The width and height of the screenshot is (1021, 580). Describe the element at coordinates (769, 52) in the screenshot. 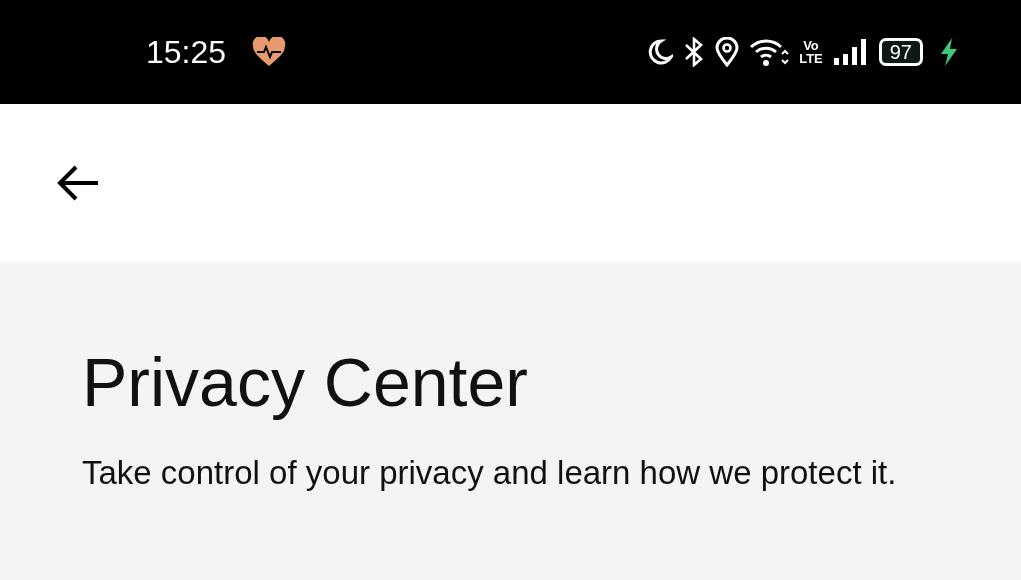

I see `wifi-icon` at that location.